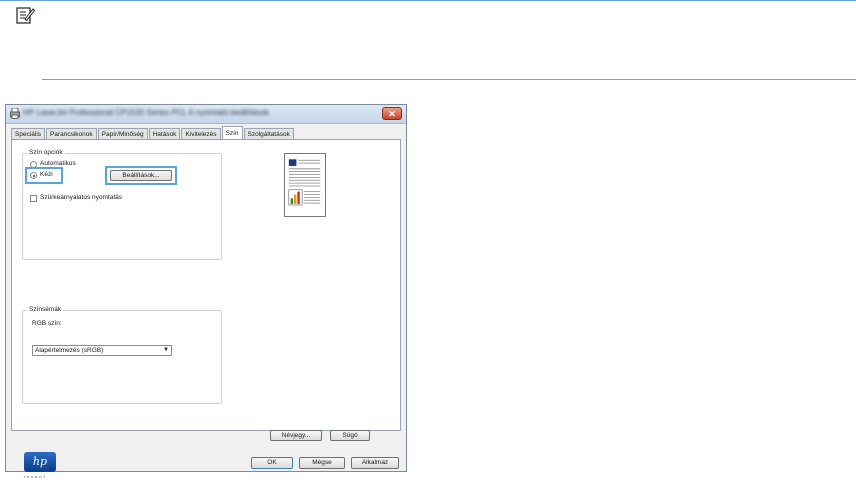  Describe the element at coordinates (392, 113) in the screenshot. I see `close-button: ✕` at that location.